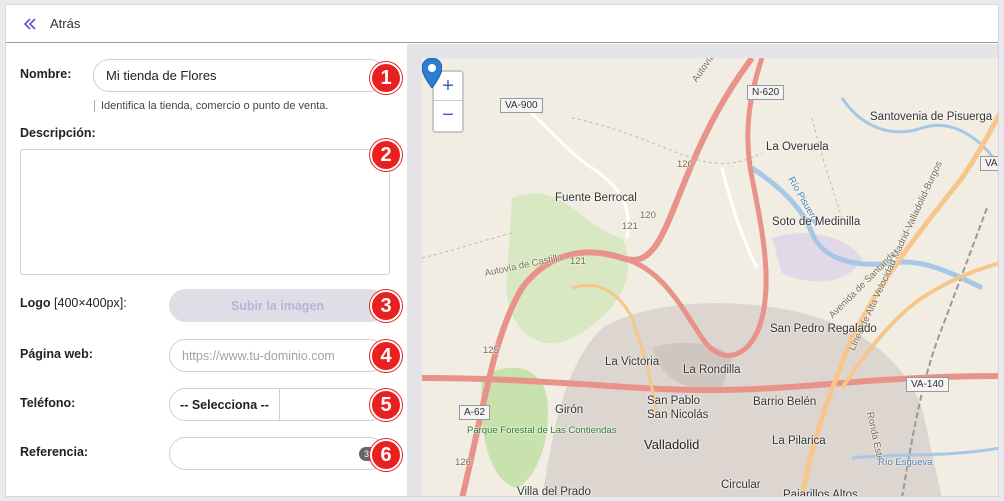 The height and width of the screenshot is (501, 1004). What do you see at coordinates (225, 404) in the screenshot?
I see `country-code-select: -- Selecciona --` at bounding box center [225, 404].